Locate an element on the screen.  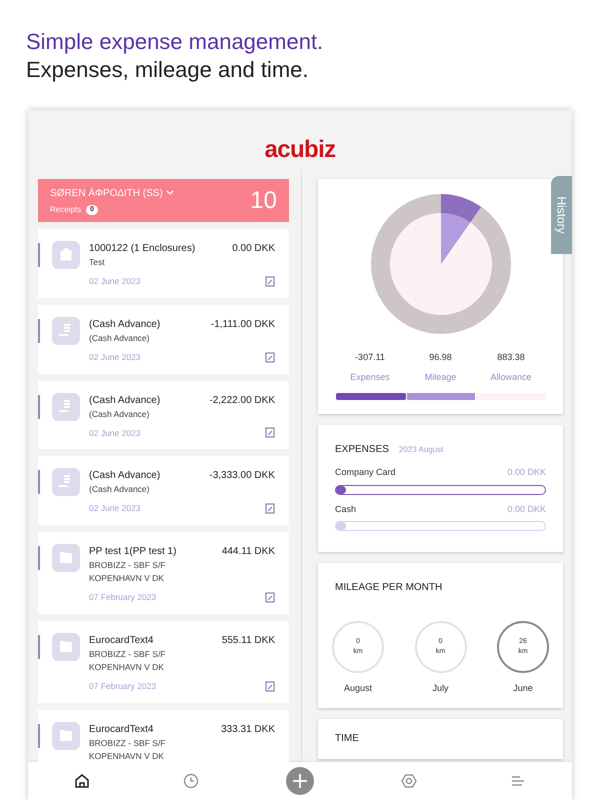
entry-amount: 444.11 DKK is located at coordinates (248, 552).